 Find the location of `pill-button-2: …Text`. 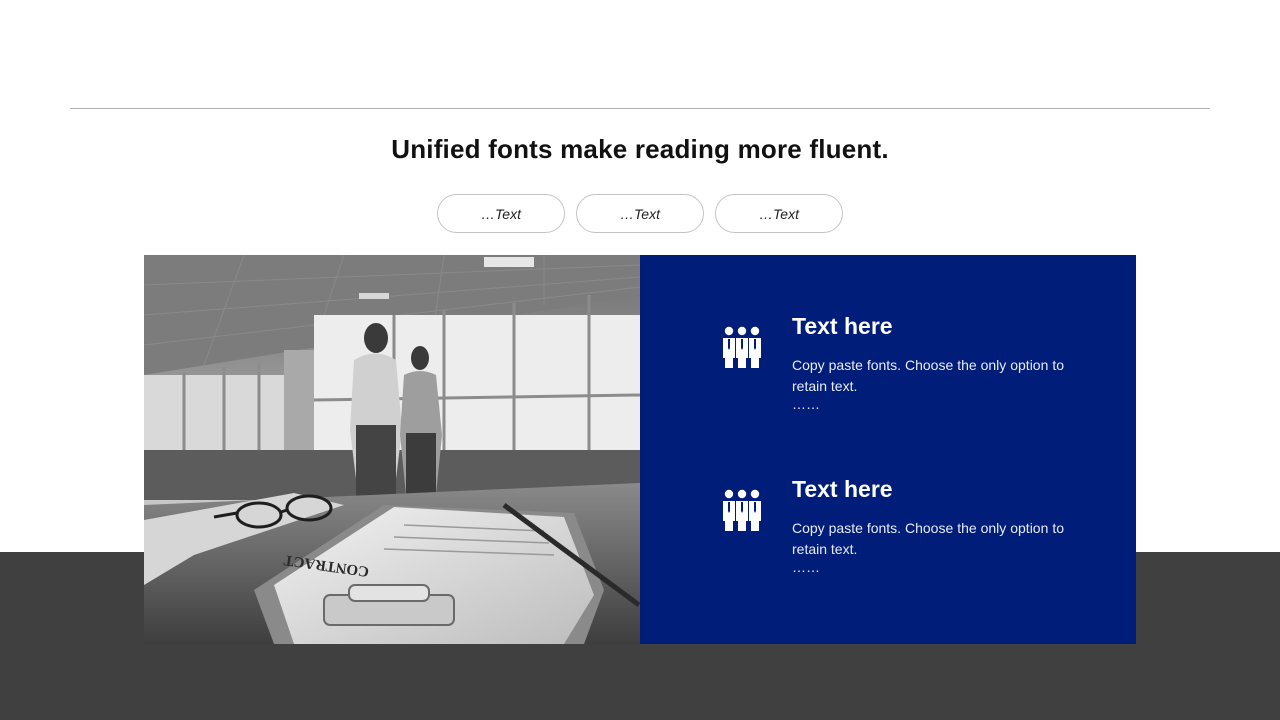

pill-button-2: …Text is located at coordinates (640, 213).